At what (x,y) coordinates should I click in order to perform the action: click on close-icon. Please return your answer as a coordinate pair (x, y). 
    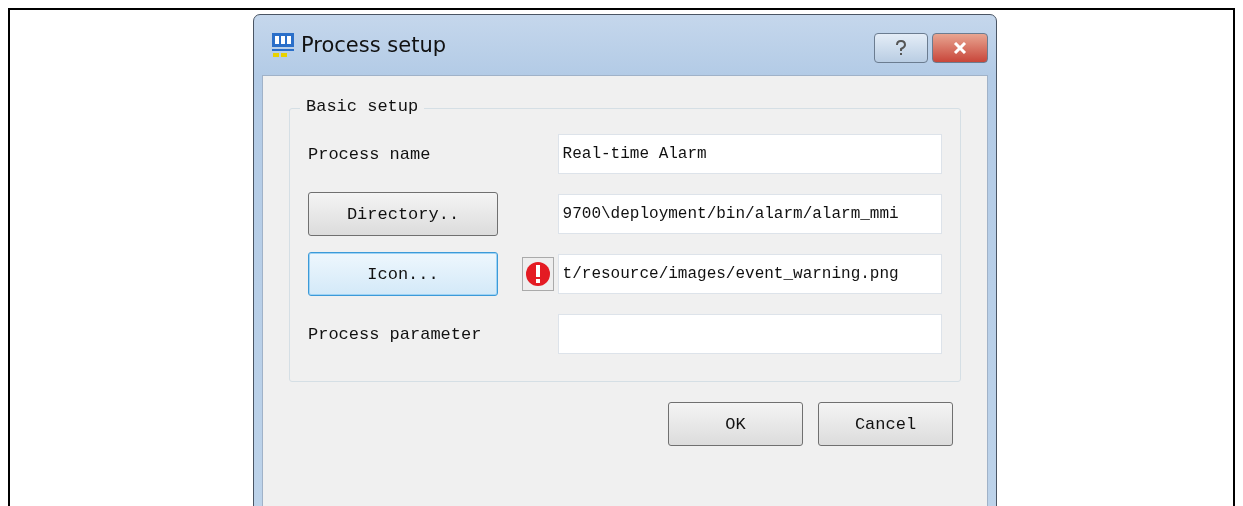
    Looking at the image, I should click on (960, 48).